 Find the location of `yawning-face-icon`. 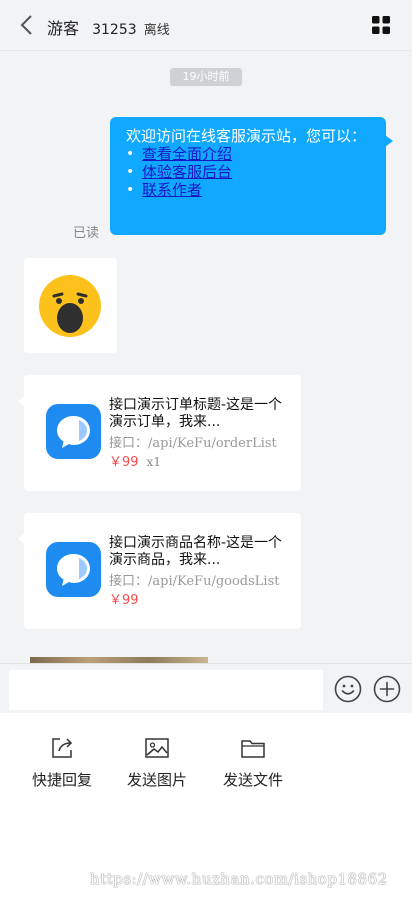

yawning-face-icon is located at coordinates (70, 306).